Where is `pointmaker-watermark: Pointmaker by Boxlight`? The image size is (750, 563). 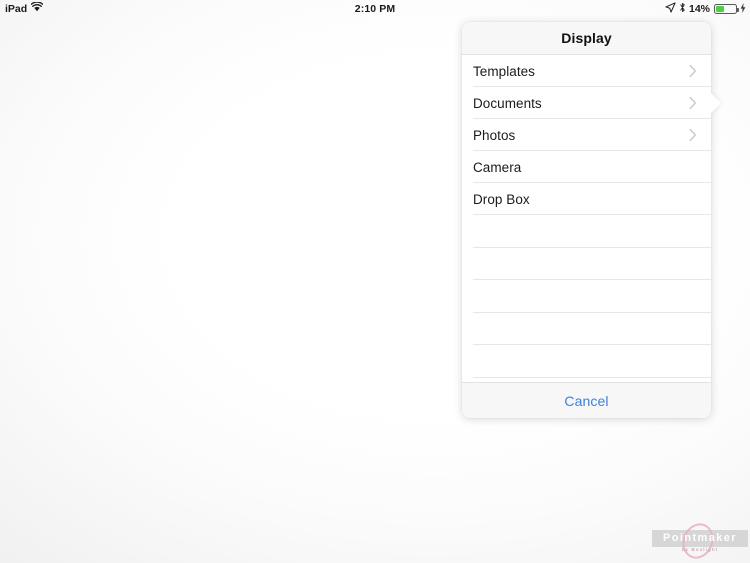
pointmaker-watermark: Pointmaker by Boxlight is located at coordinates (700, 540).